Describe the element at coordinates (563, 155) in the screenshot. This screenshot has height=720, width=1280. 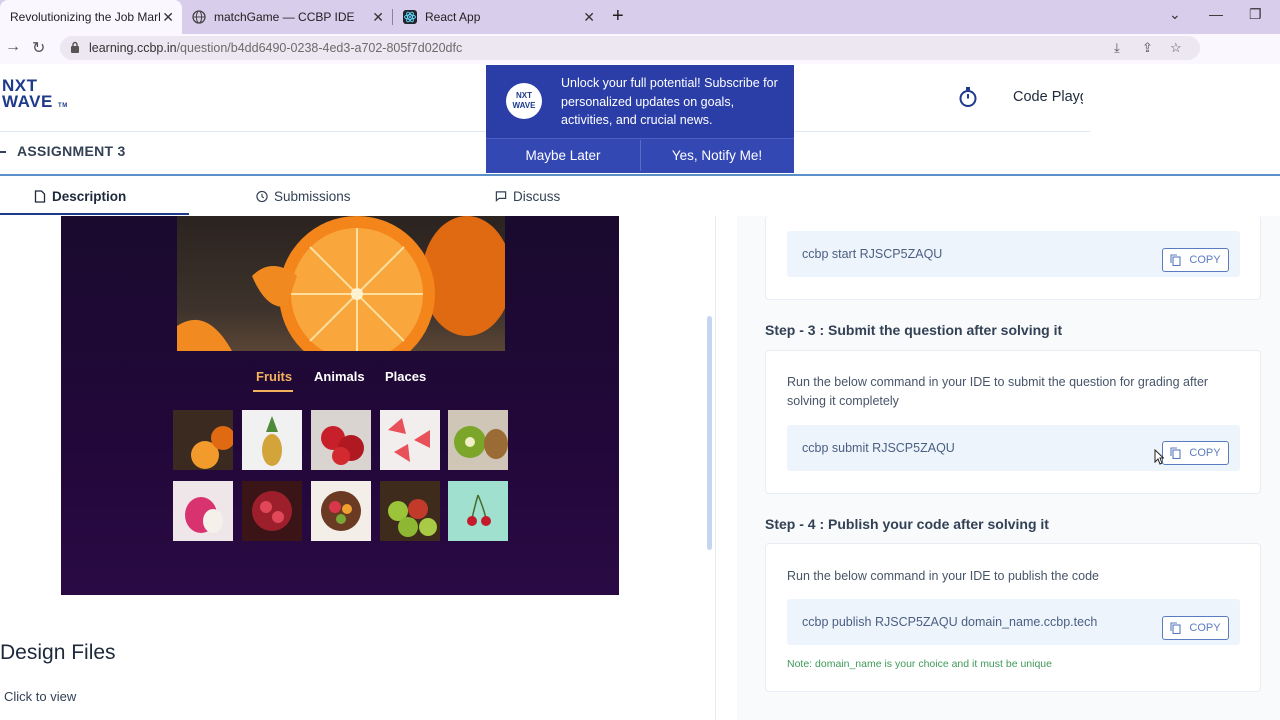
I see `maybe-later-button: Maybe Later` at that location.